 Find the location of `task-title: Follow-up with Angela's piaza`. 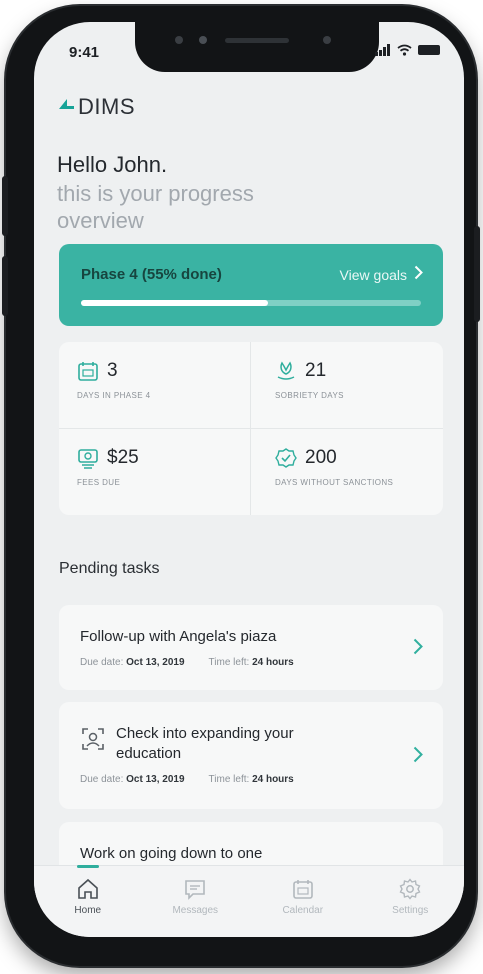

task-title: Follow-up with Angela's piaza is located at coordinates (178, 636).